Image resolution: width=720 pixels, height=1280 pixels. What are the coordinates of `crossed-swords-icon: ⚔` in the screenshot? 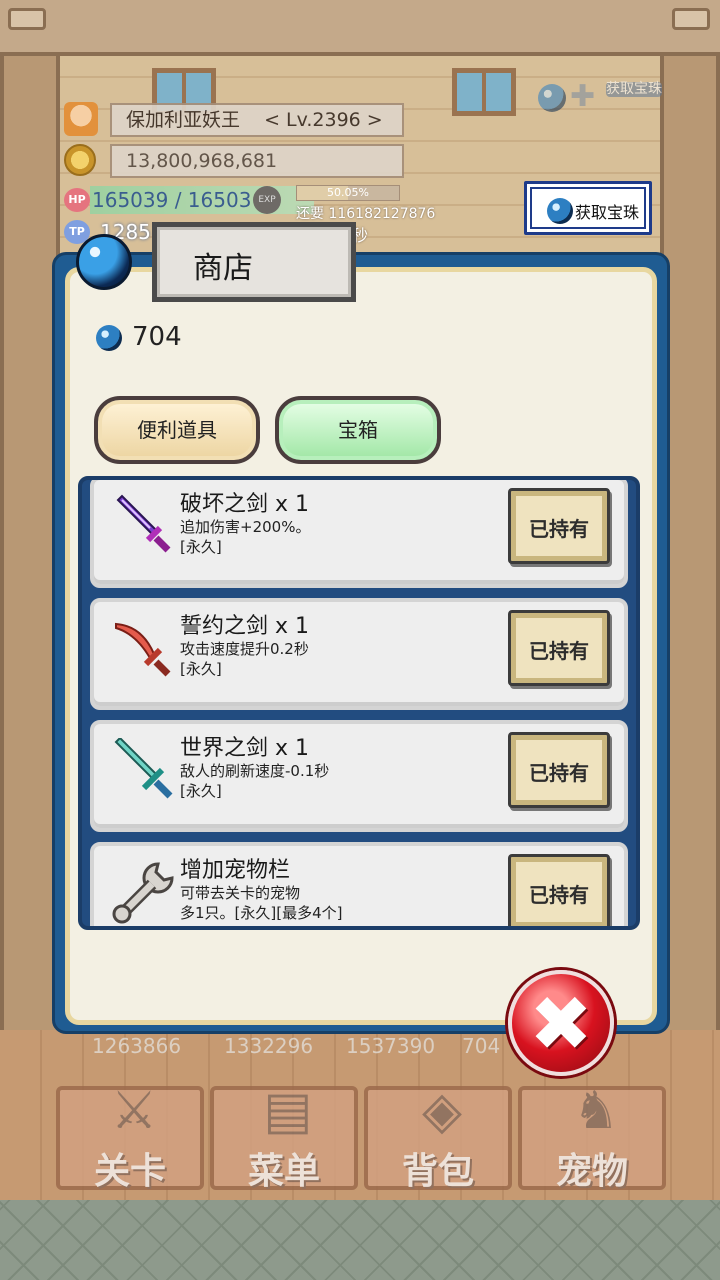 It's located at (134, 1111).